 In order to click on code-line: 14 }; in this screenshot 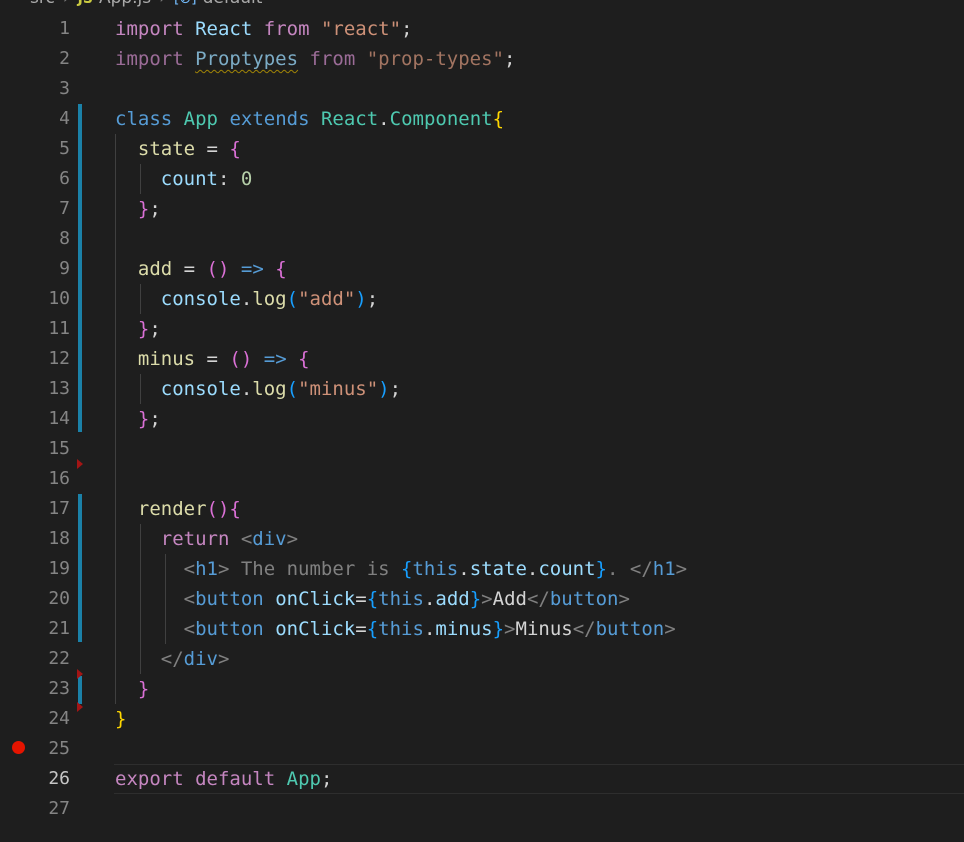, I will do `click(482, 419)`.